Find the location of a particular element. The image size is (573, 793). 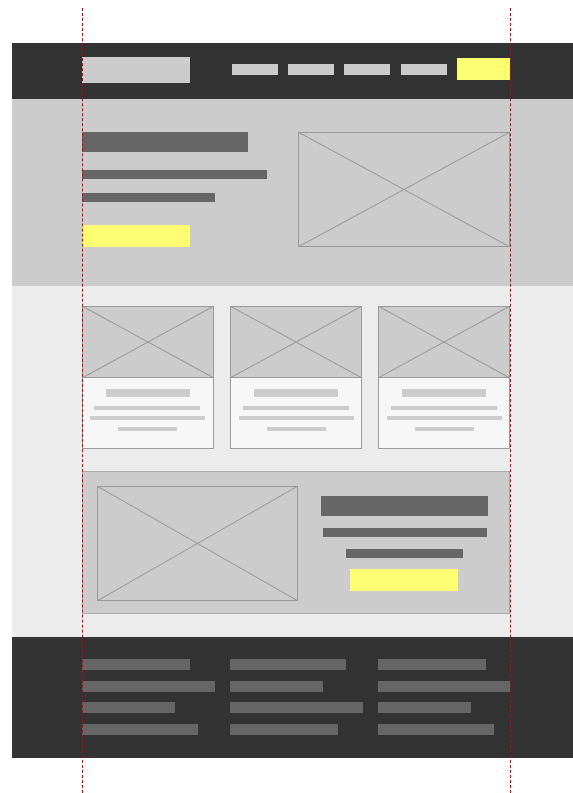

feature-image-placeholder is located at coordinates (197, 543).